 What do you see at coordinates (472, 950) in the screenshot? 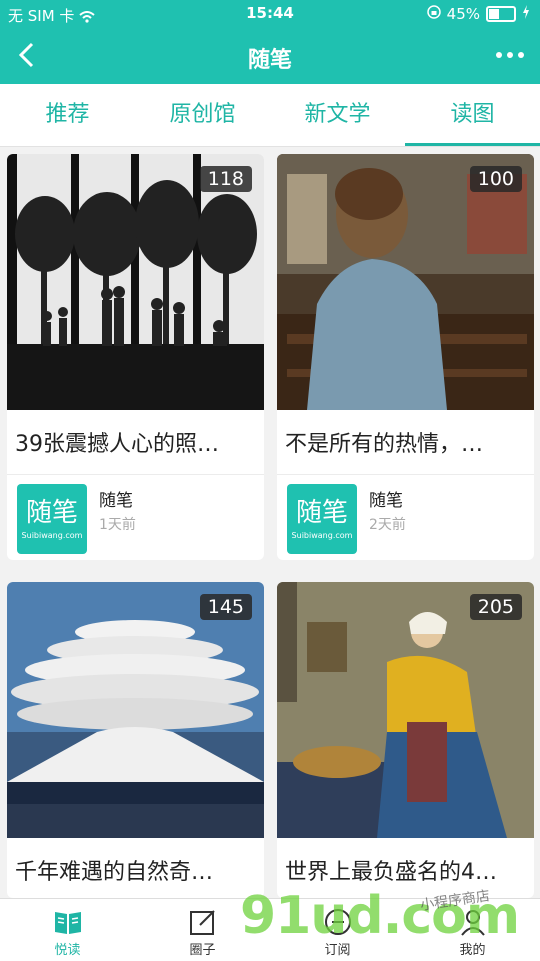
I see `bottom-nav-label: 我的` at bounding box center [472, 950].